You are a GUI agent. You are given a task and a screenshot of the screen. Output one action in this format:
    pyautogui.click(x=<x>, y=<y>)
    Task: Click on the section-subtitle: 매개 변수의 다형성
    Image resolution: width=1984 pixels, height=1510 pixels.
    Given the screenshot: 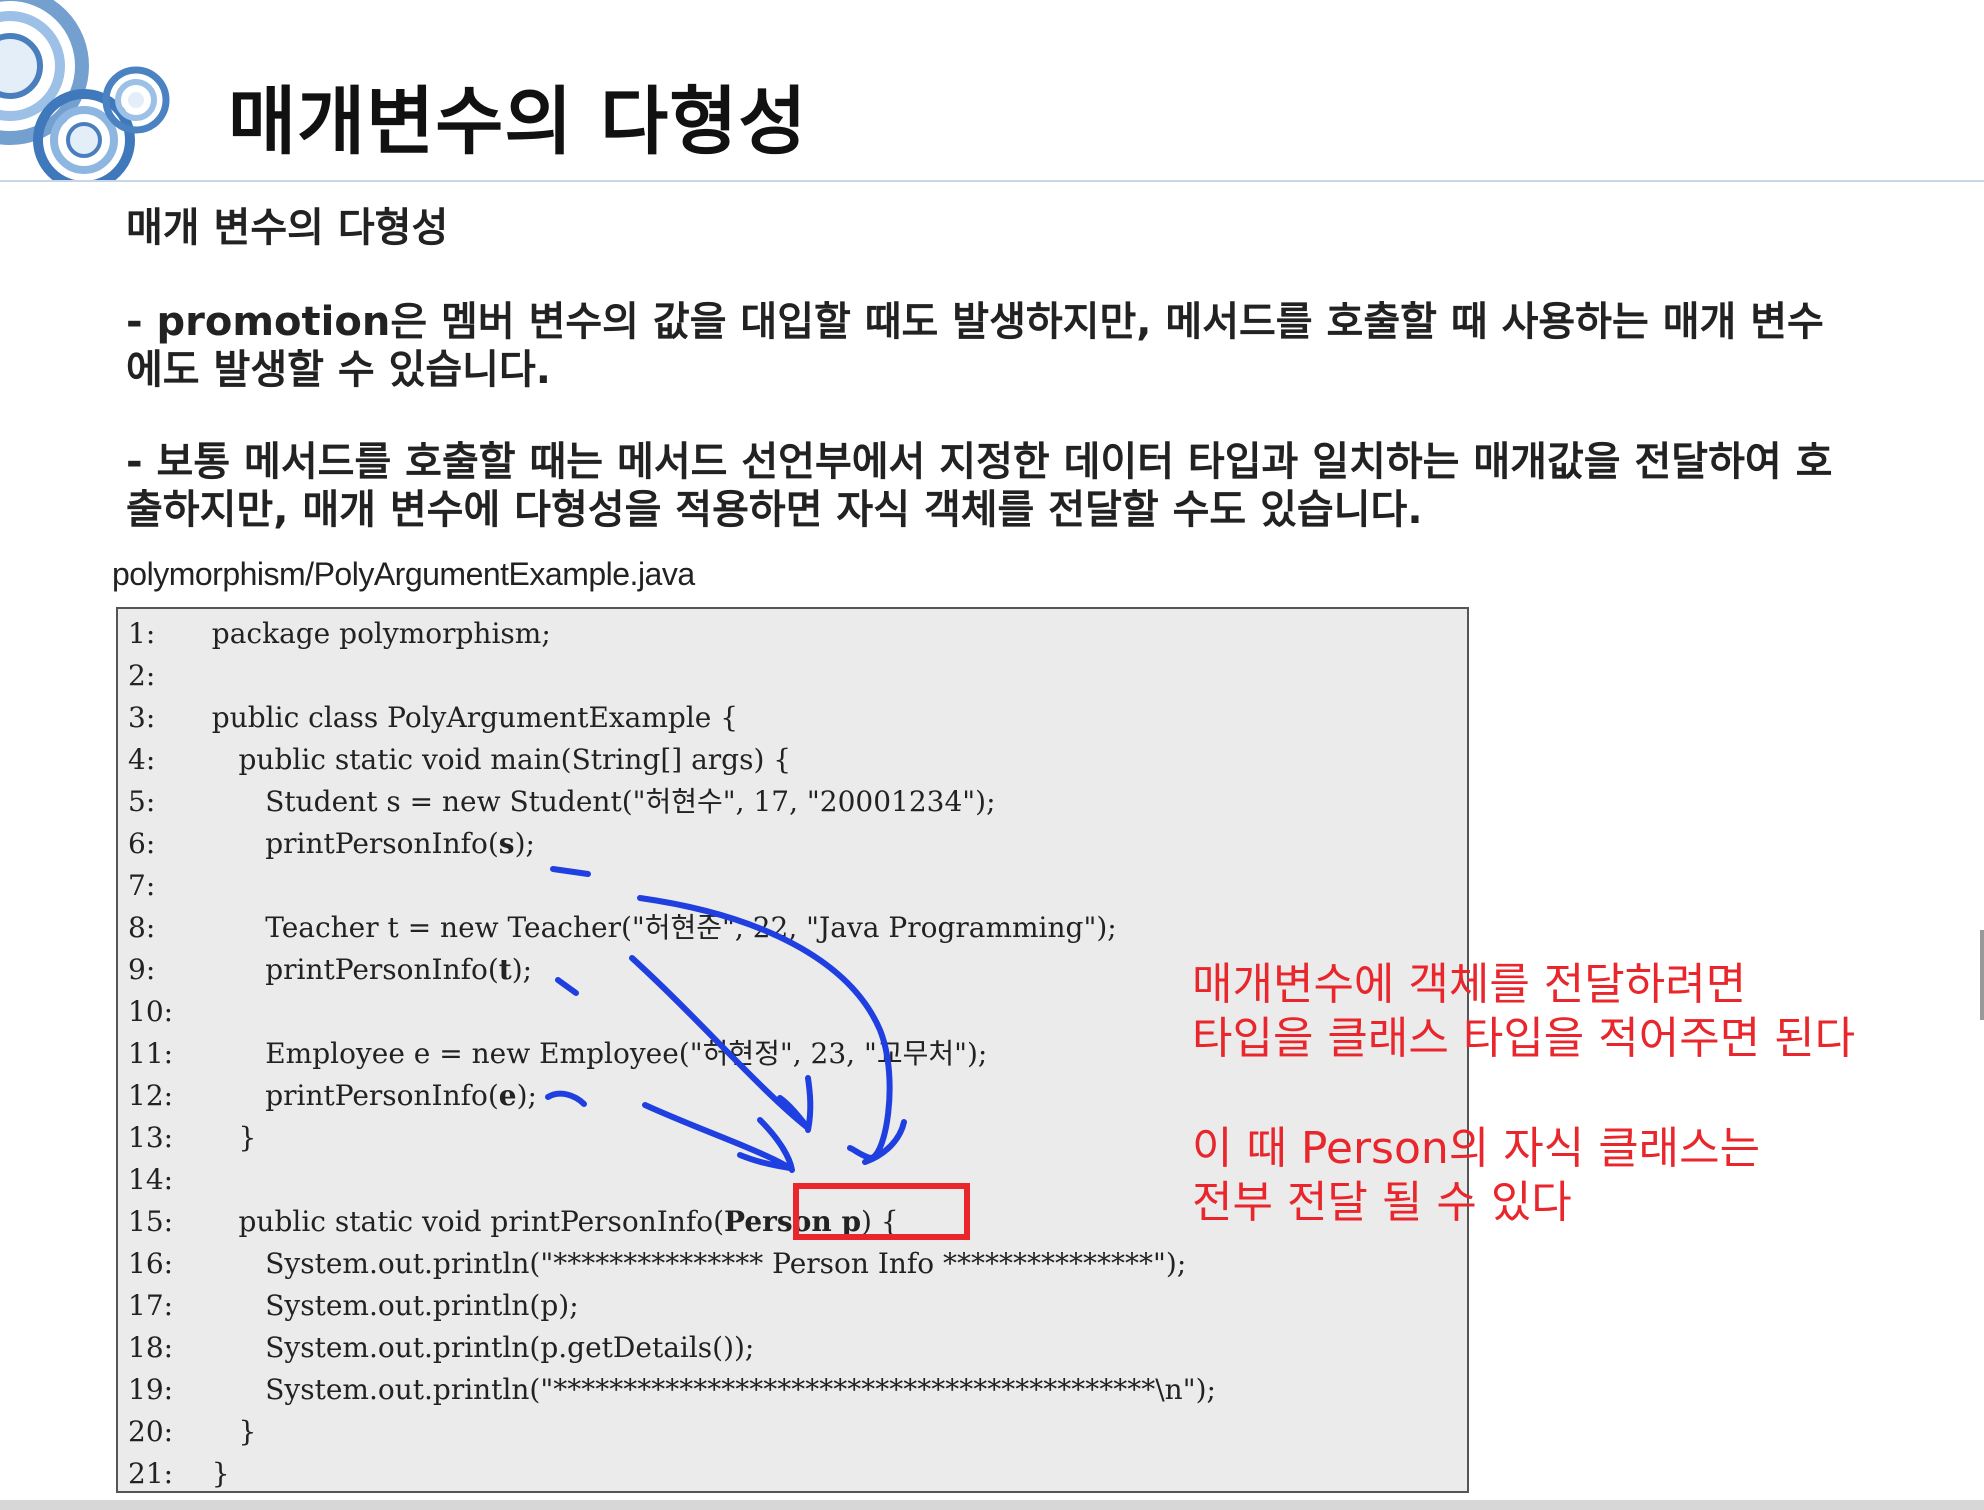 What is the action you would take?
    pyautogui.click(x=287, y=228)
    